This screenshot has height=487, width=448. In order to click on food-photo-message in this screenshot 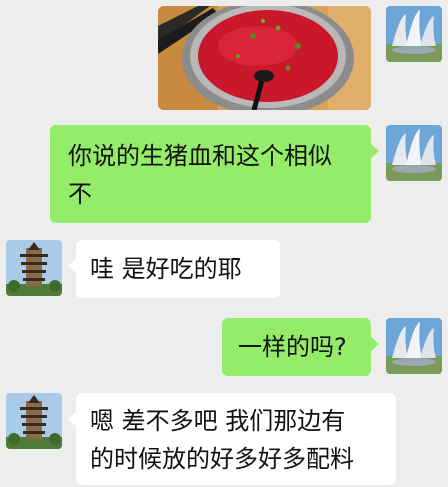, I will do `click(264, 58)`.